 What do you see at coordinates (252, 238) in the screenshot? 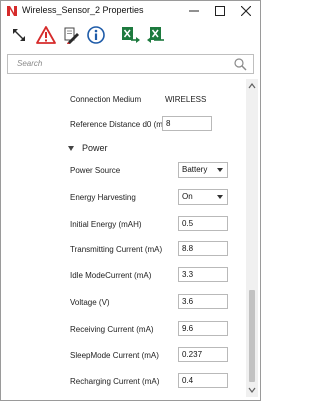
I see `vertical-scrollbar` at bounding box center [252, 238].